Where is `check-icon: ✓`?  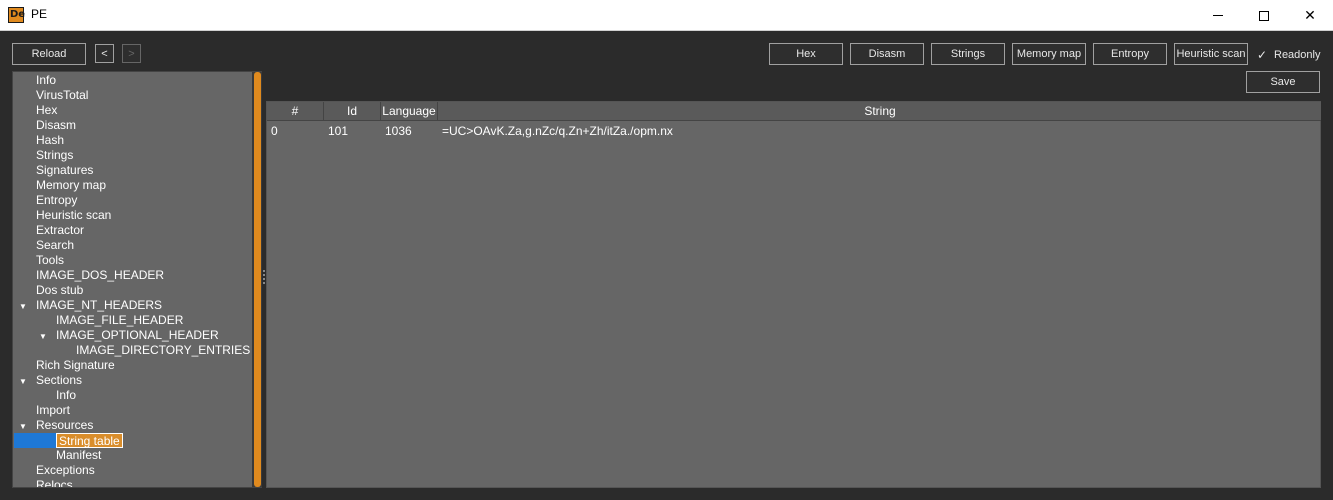
check-icon: ✓ is located at coordinates (1262, 55).